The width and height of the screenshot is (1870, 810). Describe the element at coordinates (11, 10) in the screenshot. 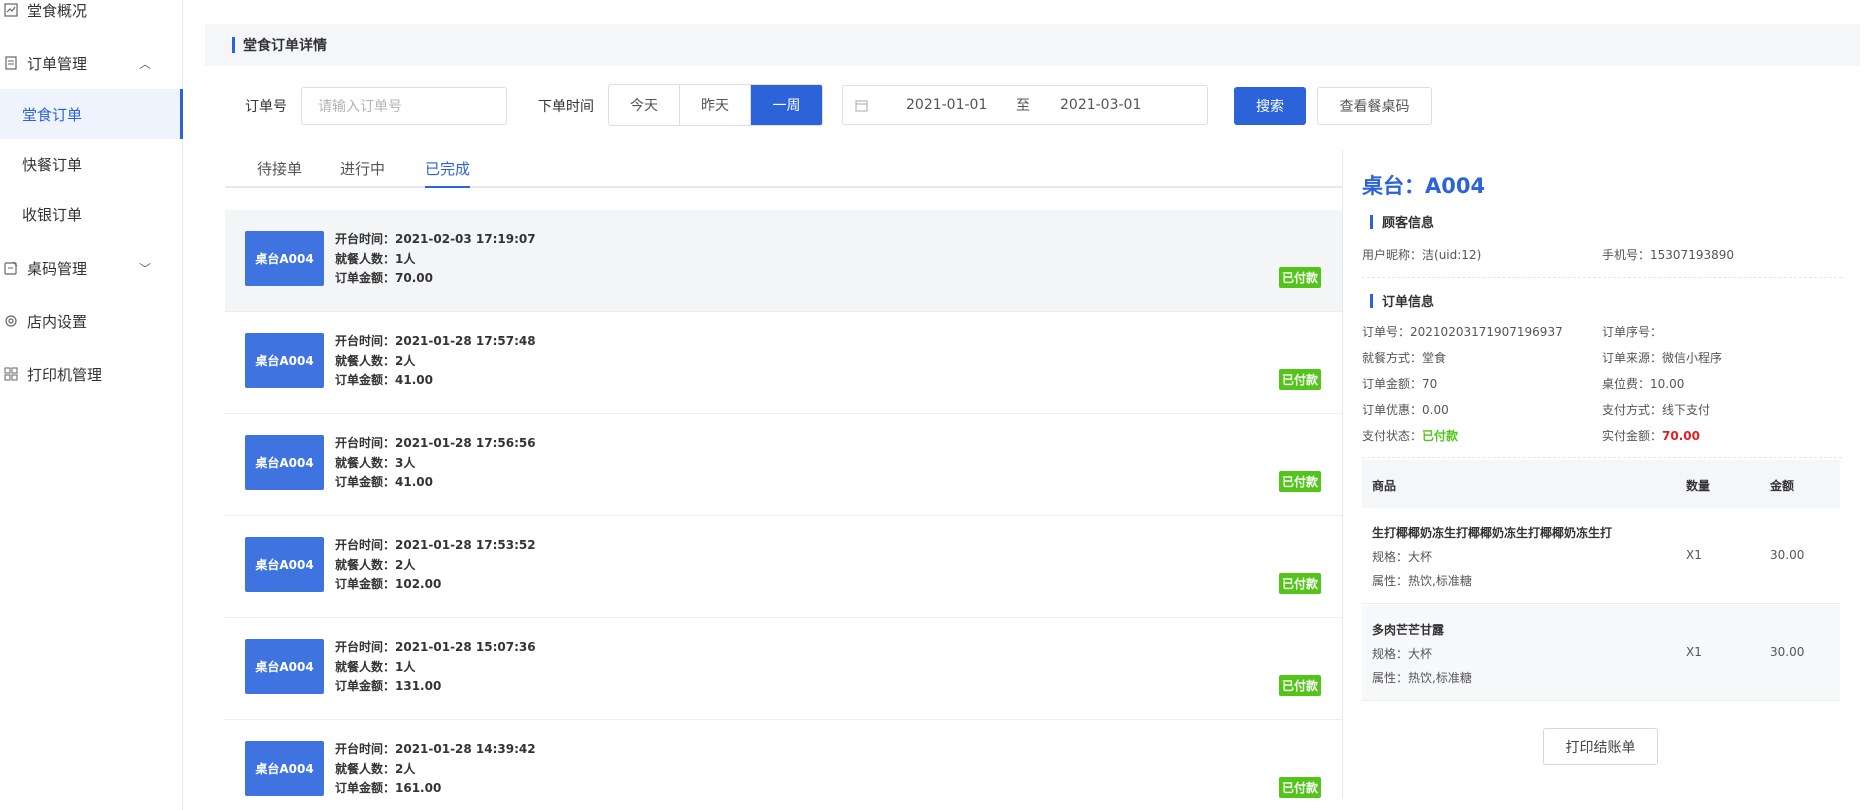

I see `chart-icon` at that location.